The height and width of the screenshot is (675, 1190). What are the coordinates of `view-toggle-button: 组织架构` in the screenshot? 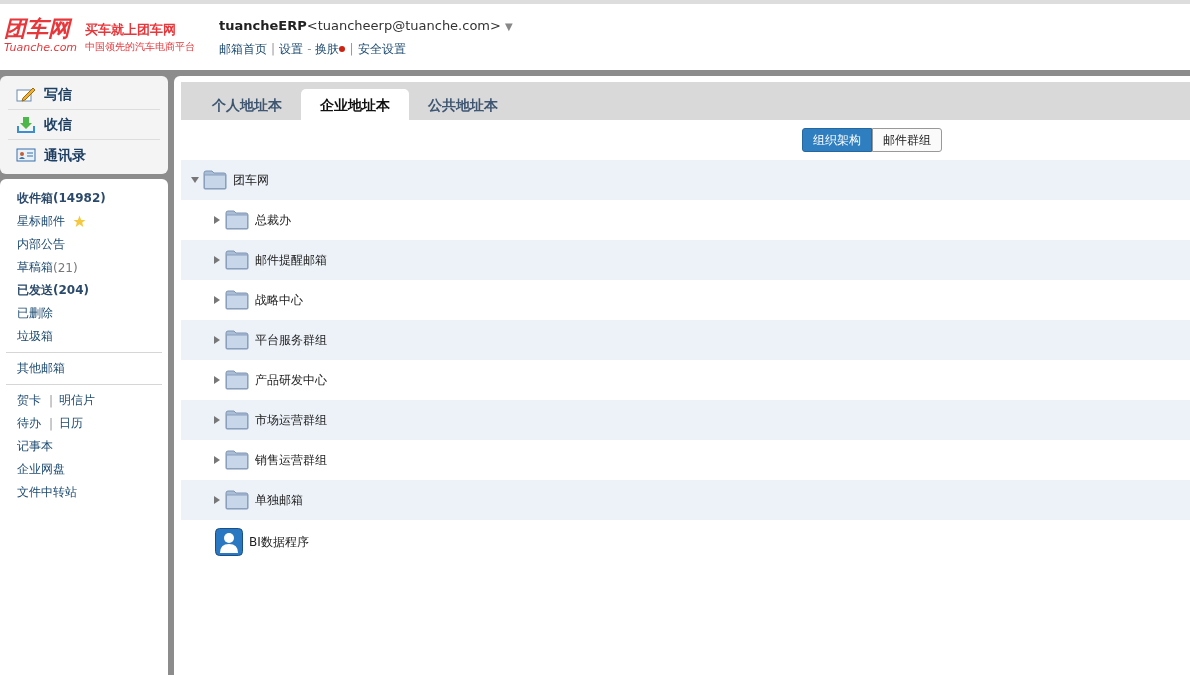 It's located at (837, 140).